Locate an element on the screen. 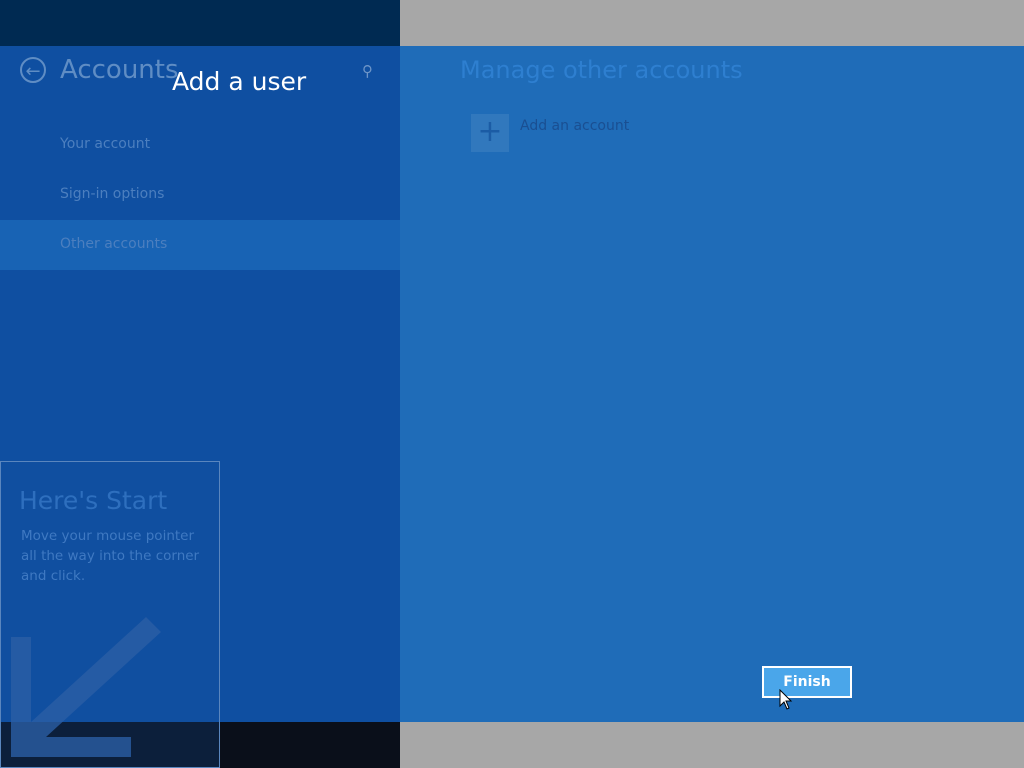  add-account-plus-icon: + is located at coordinates (490, 133).